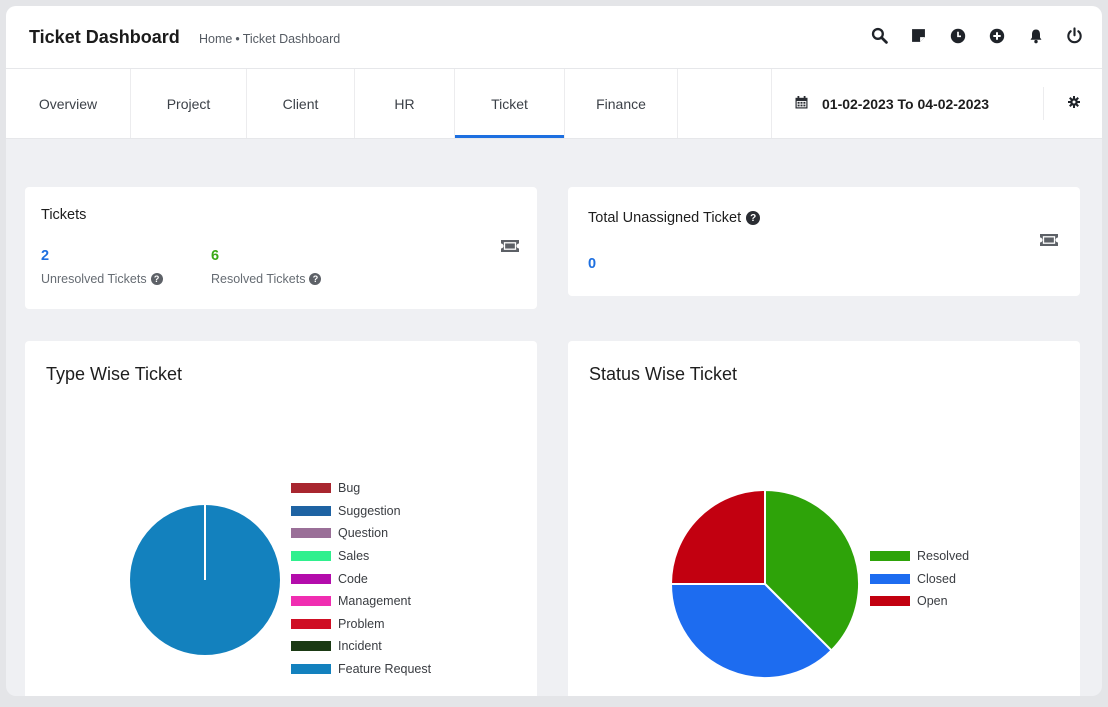 This screenshot has width=1108, height=707. Describe the element at coordinates (996, 35) in the screenshot. I see `plus-circle-icon` at that location.